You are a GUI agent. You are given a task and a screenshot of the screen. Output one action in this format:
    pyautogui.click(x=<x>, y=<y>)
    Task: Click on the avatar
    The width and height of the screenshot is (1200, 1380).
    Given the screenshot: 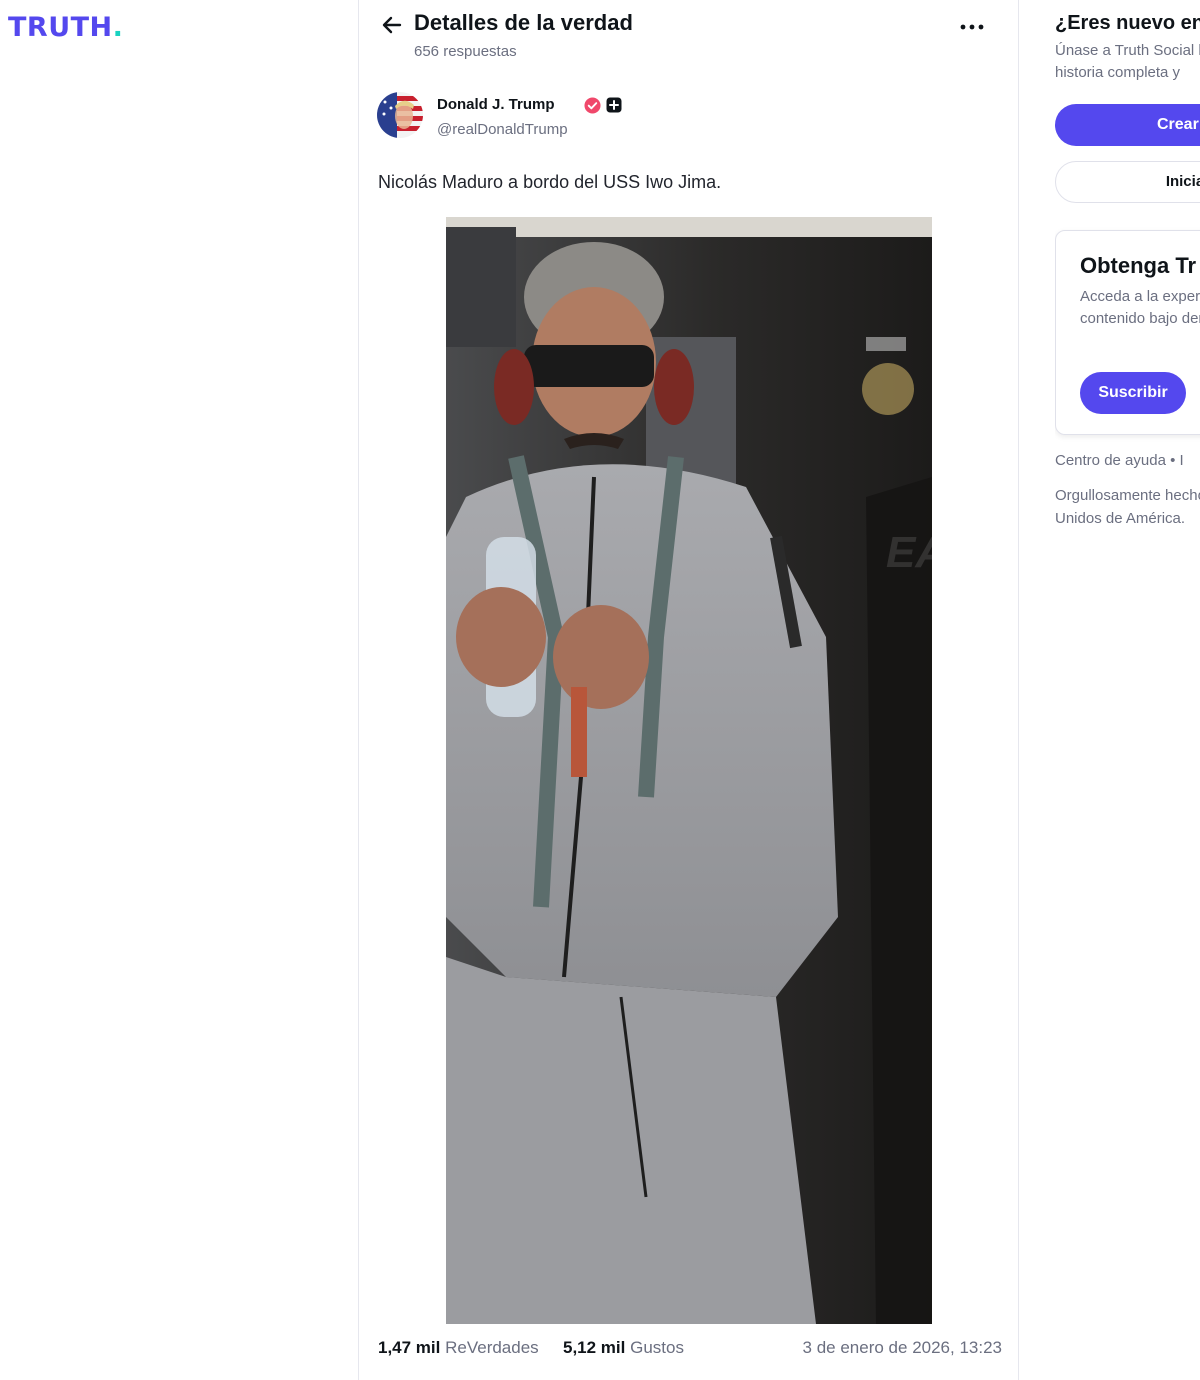 What is the action you would take?
    pyautogui.click(x=400, y=115)
    